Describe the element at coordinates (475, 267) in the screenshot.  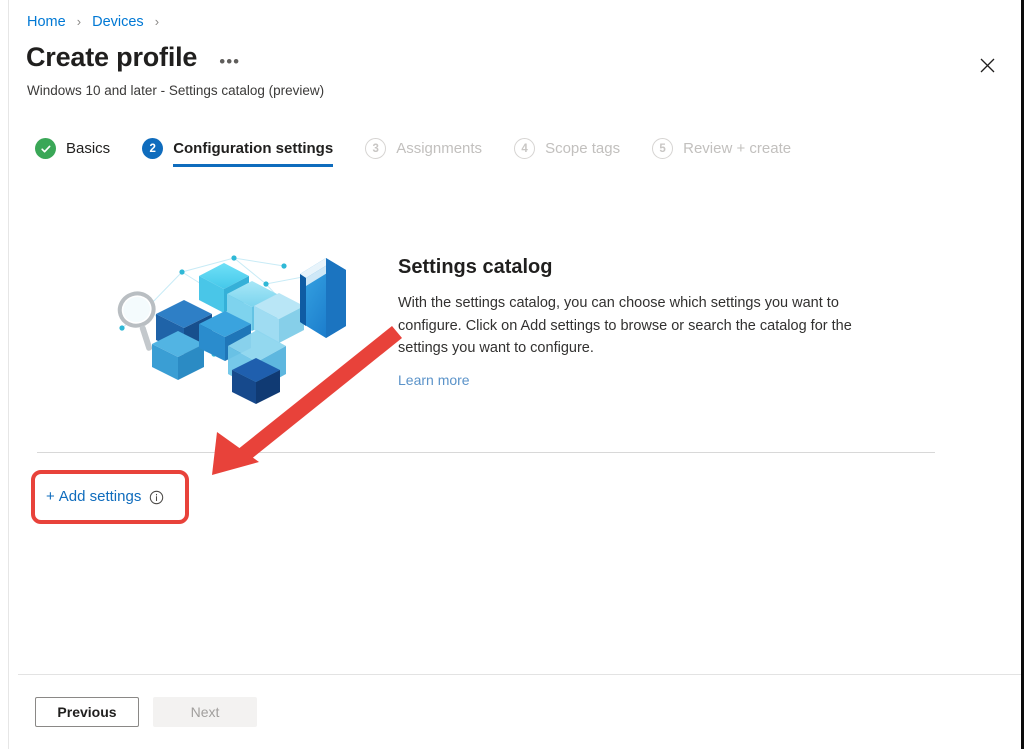
I see `hero-title: Settings catalog` at that location.